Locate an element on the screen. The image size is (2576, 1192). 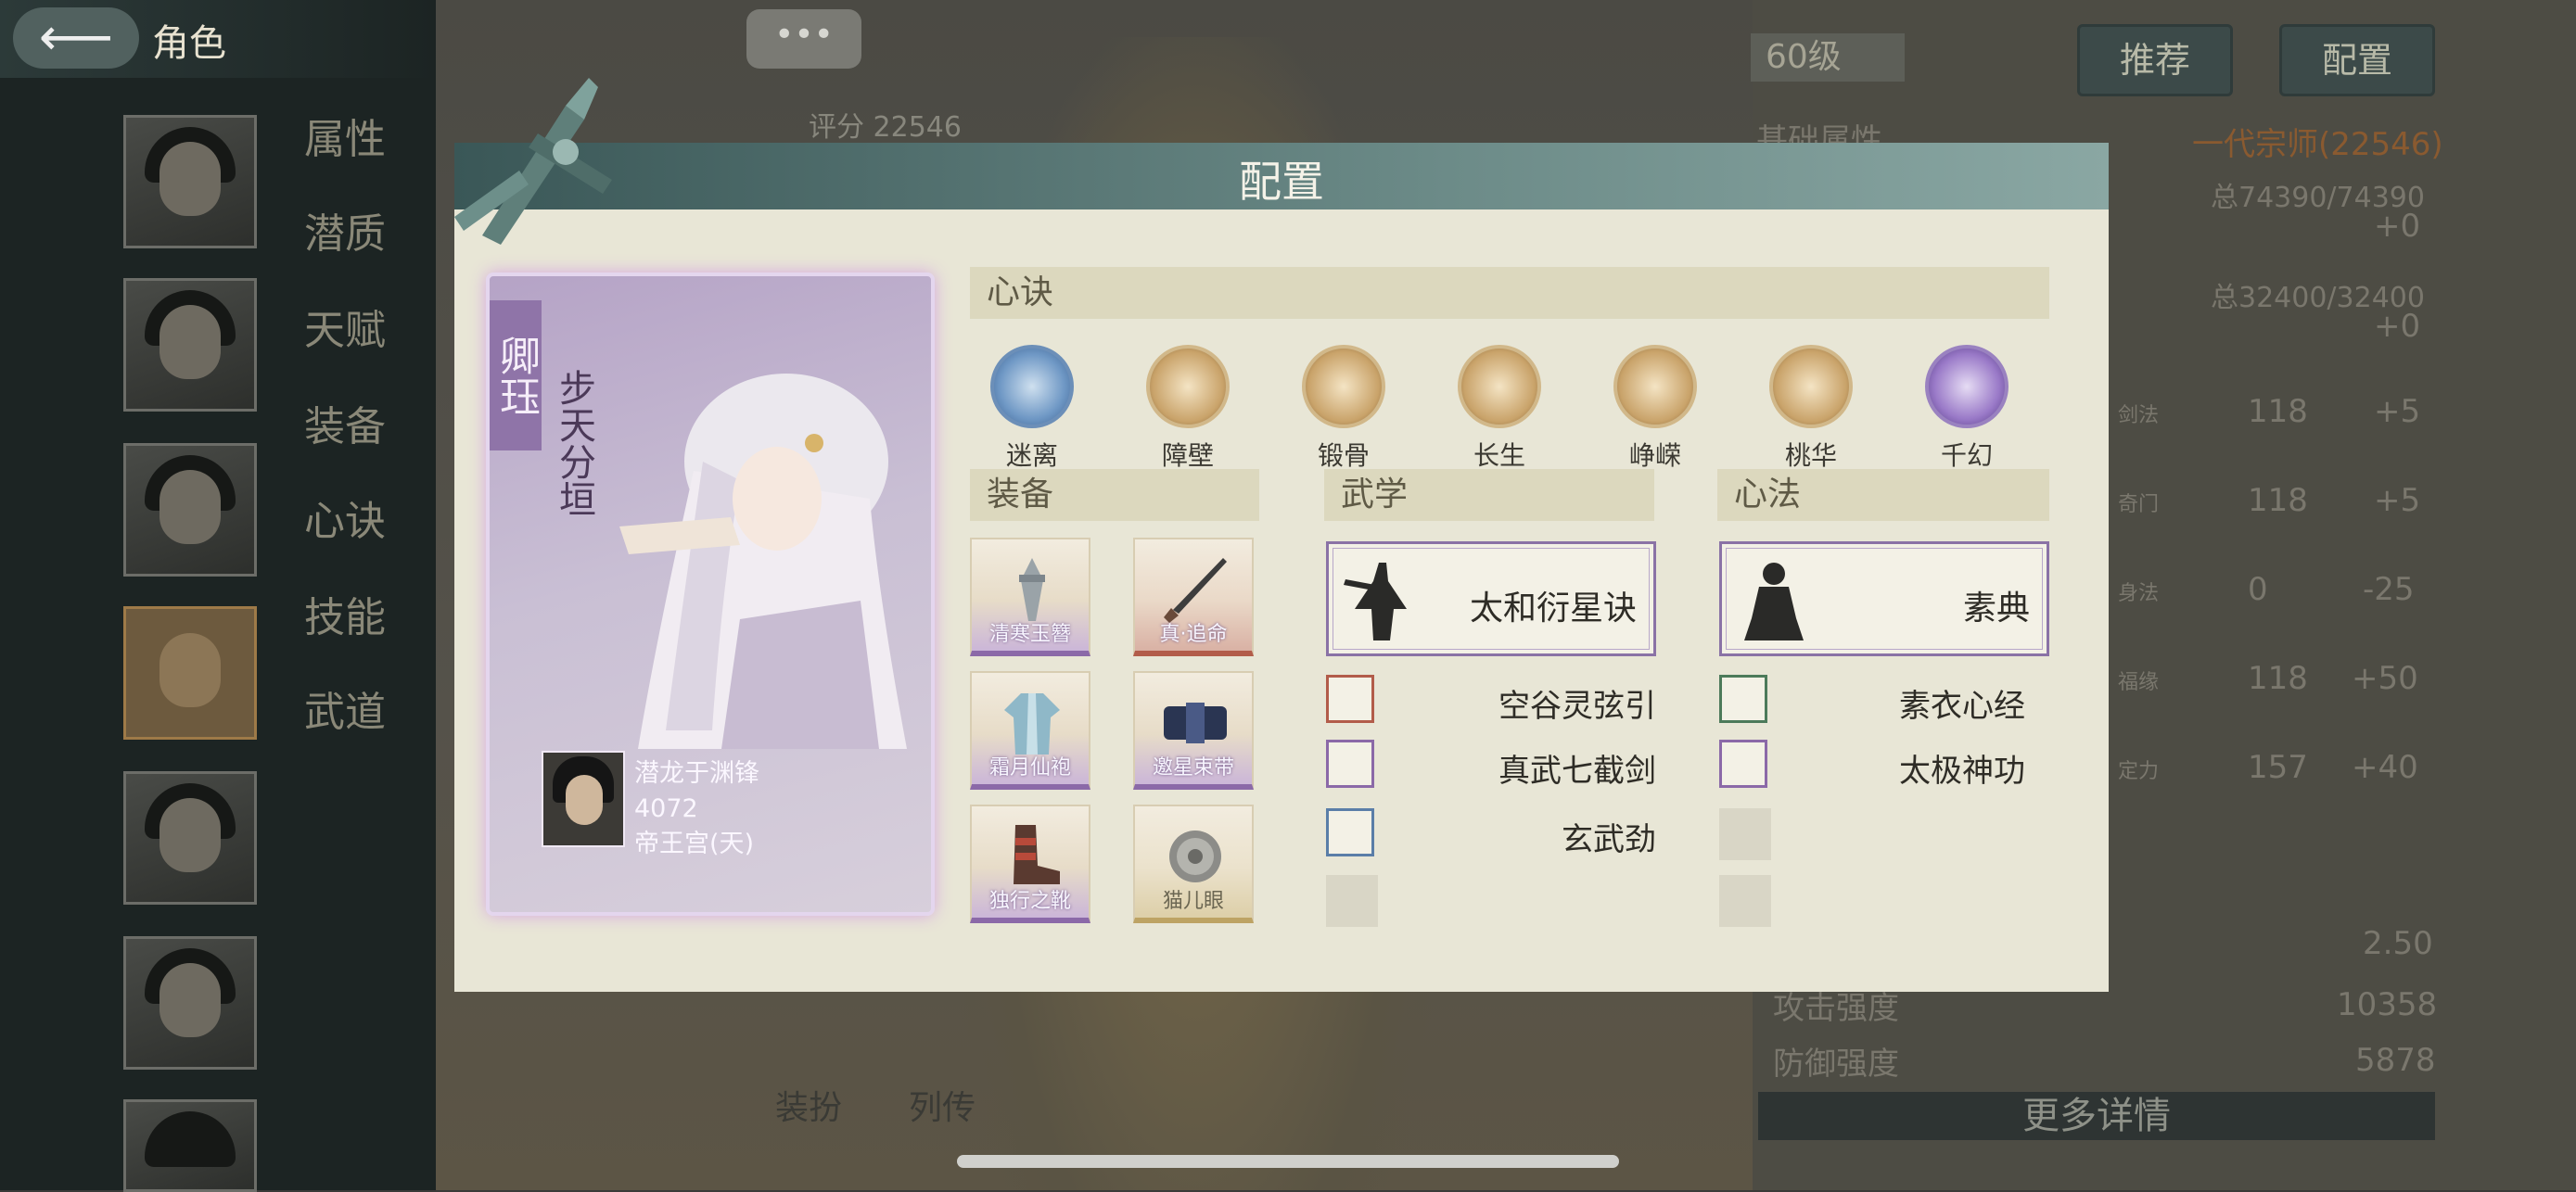
xinjue-item: 千幻 is located at coordinates (1967, 409).